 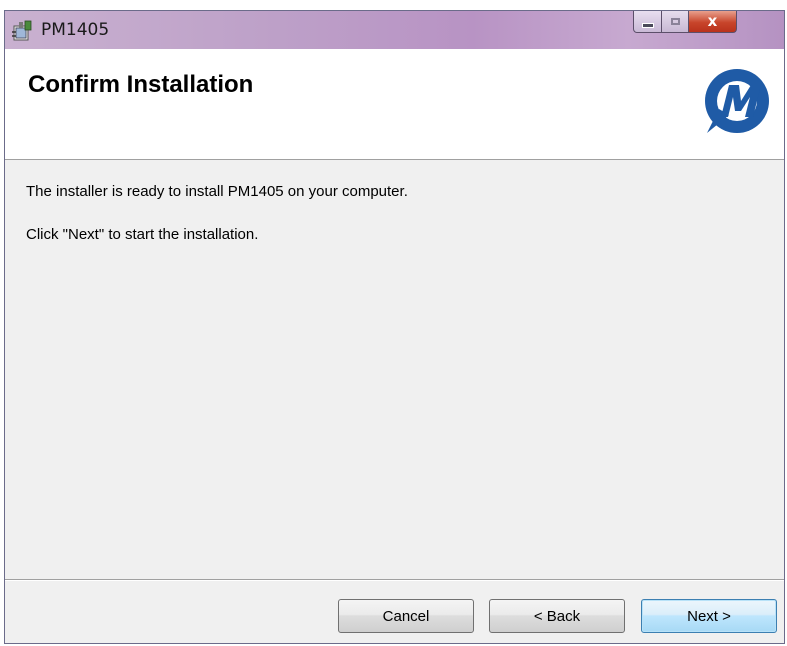 I want to click on back-button: < Back, so click(x=557, y=616).